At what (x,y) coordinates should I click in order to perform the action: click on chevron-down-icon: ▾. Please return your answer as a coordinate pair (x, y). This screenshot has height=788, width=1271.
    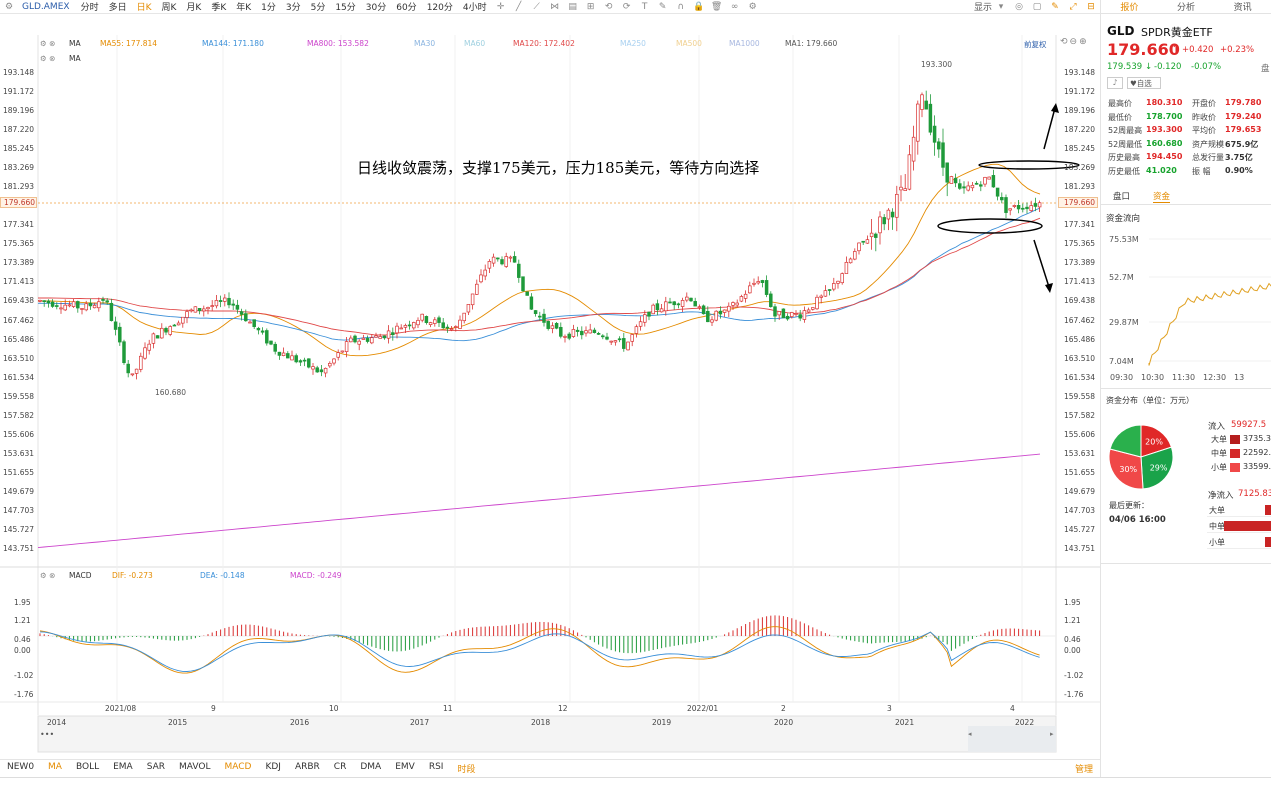
    Looking at the image, I should click on (1001, 7).